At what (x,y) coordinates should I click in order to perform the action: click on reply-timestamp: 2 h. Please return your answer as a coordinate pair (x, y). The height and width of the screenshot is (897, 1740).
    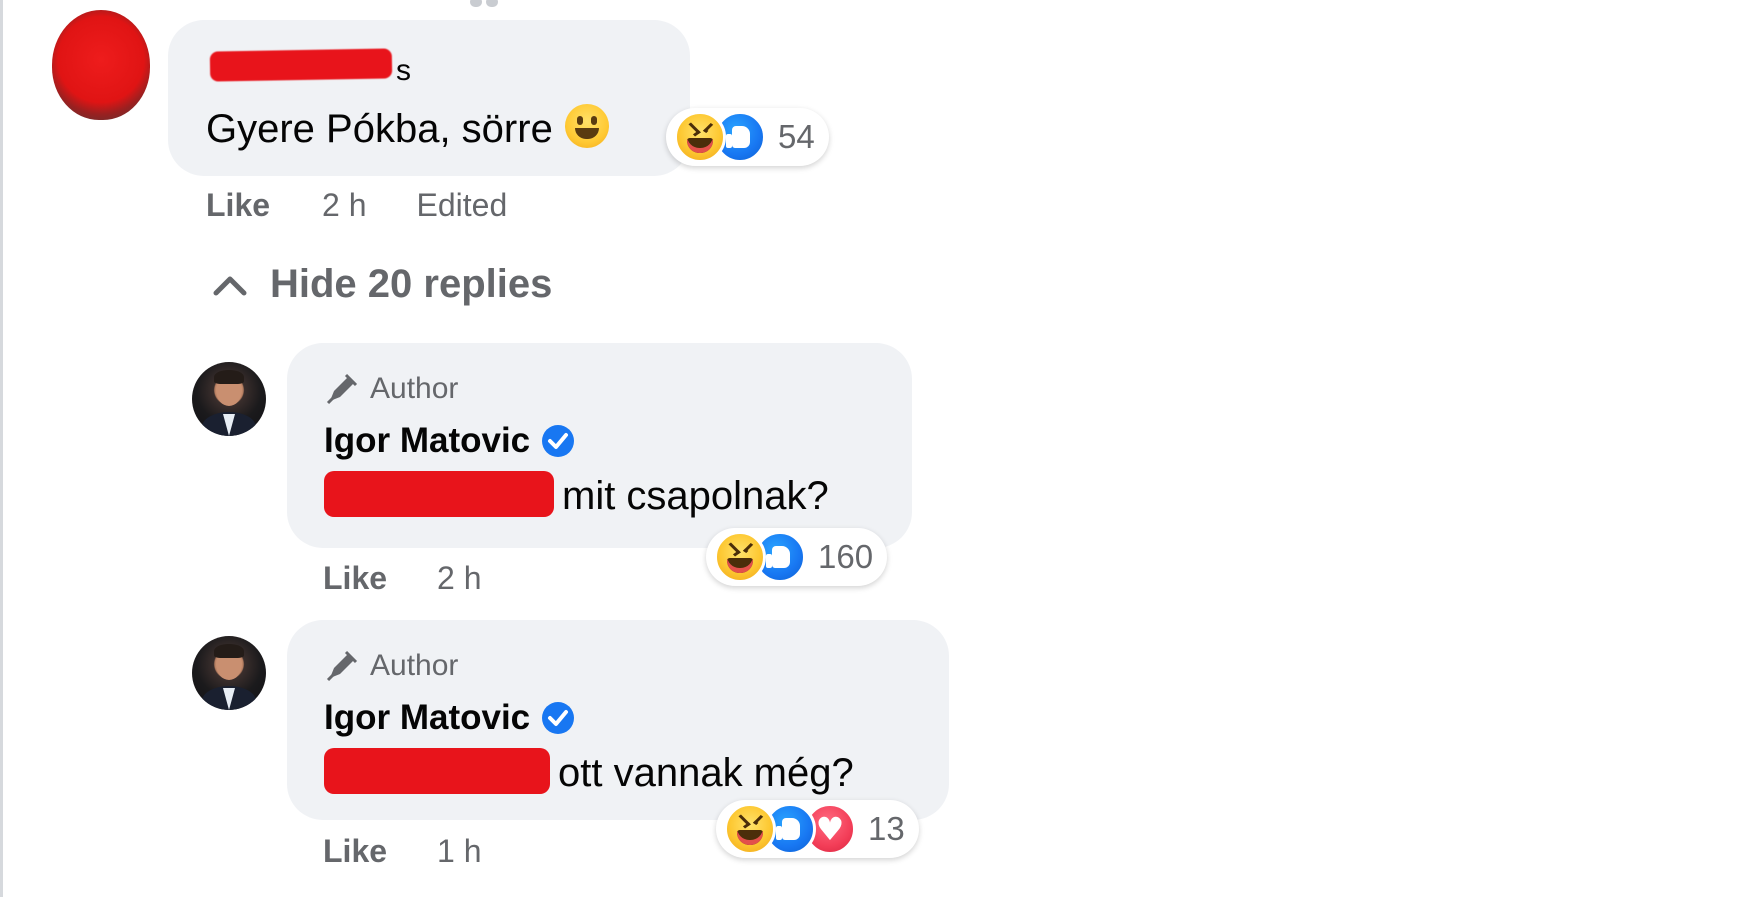
    Looking at the image, I should click on (459, 578).